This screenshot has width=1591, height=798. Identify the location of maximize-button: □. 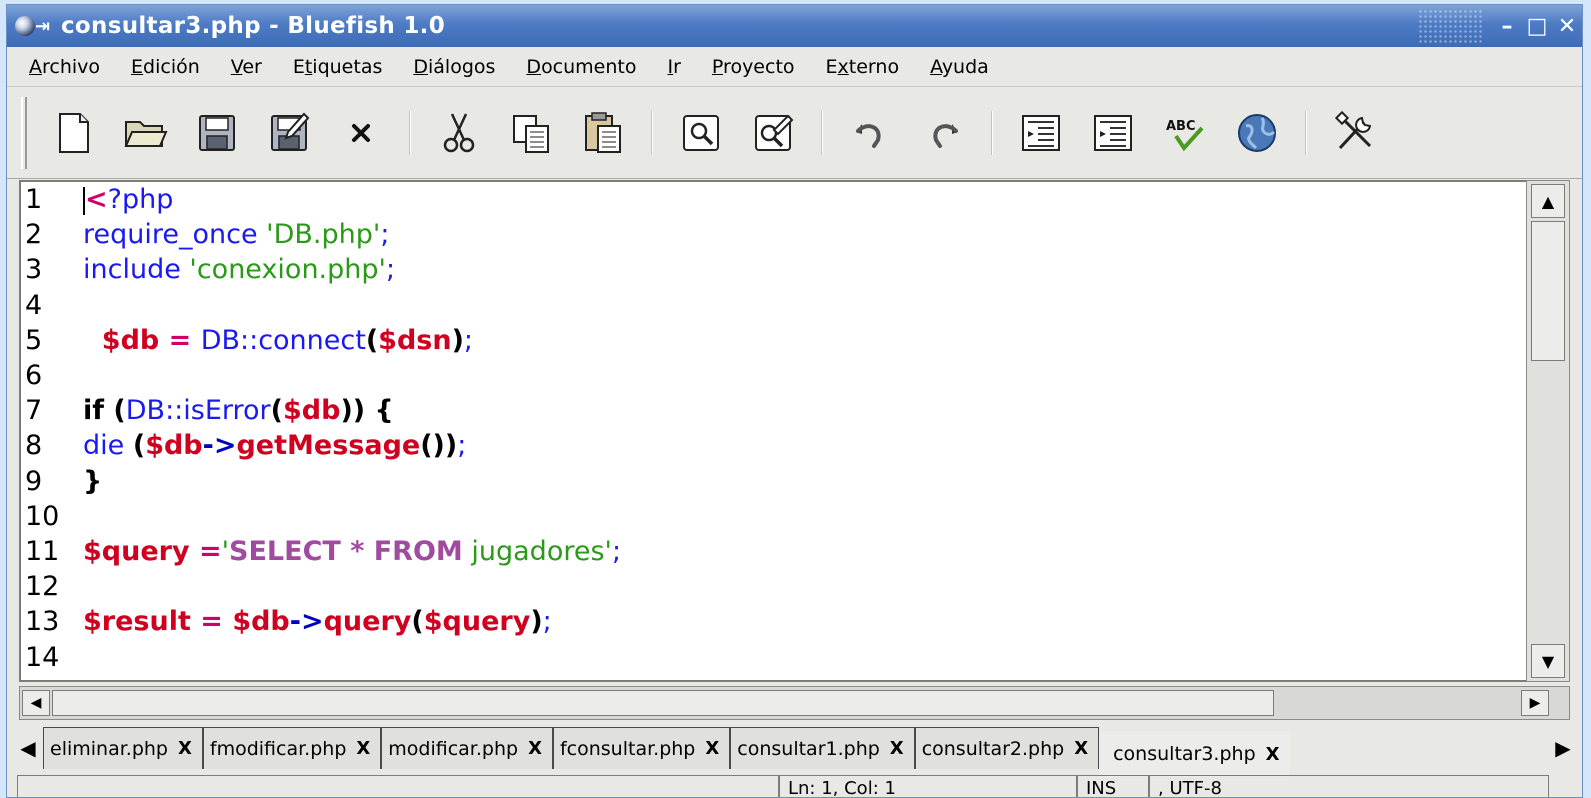
(1537, 26).